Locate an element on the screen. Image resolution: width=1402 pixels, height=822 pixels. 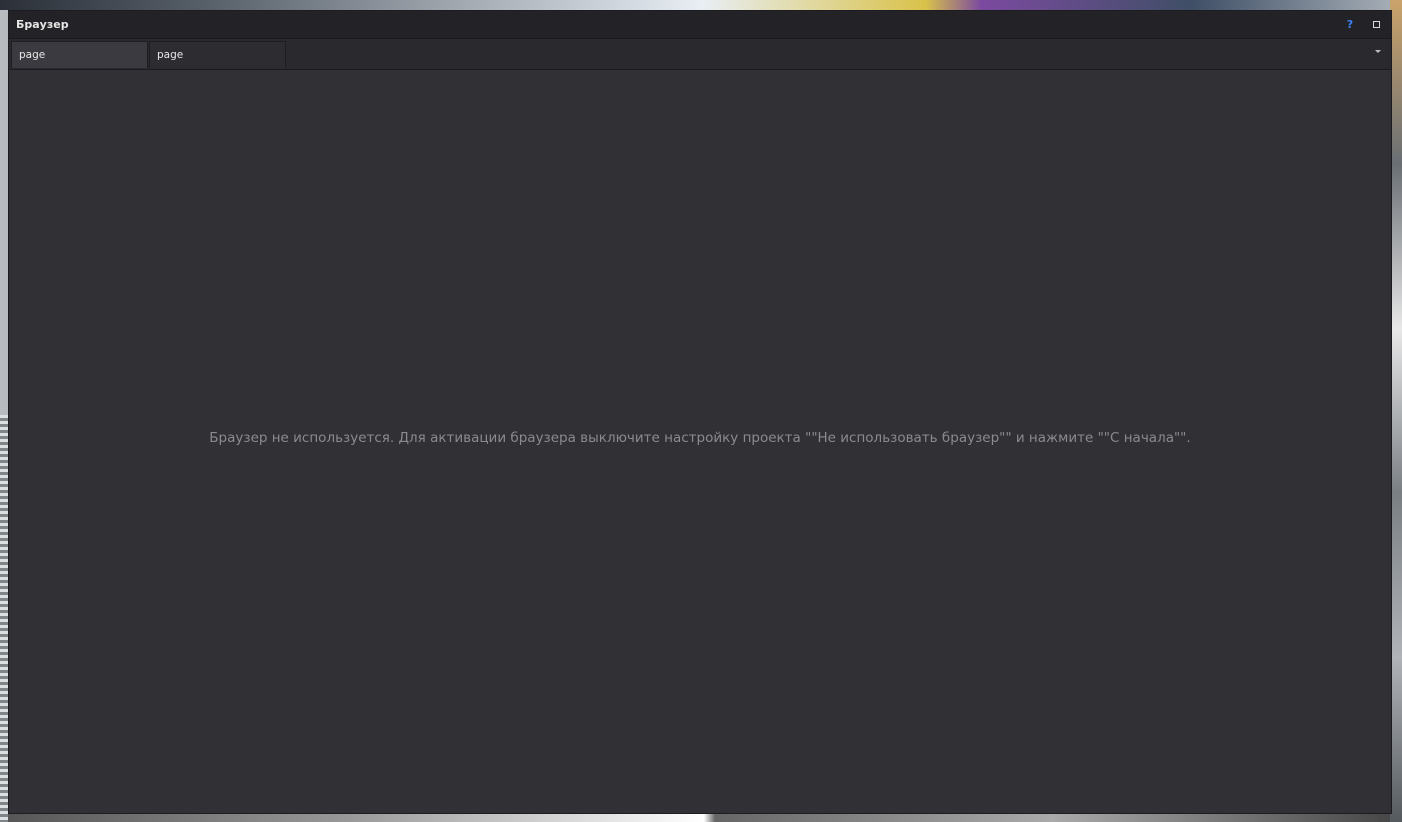
chevron-down-icon is located at coordinates (1378, 51).